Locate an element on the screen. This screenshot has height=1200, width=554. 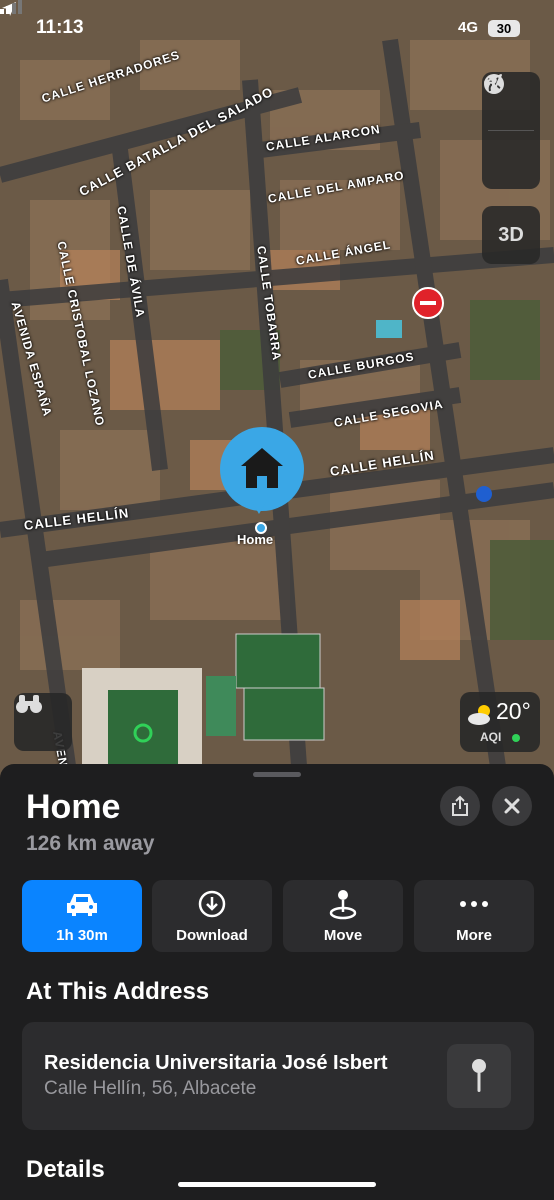
details-title: Details is located at coordinates (65, 1169).